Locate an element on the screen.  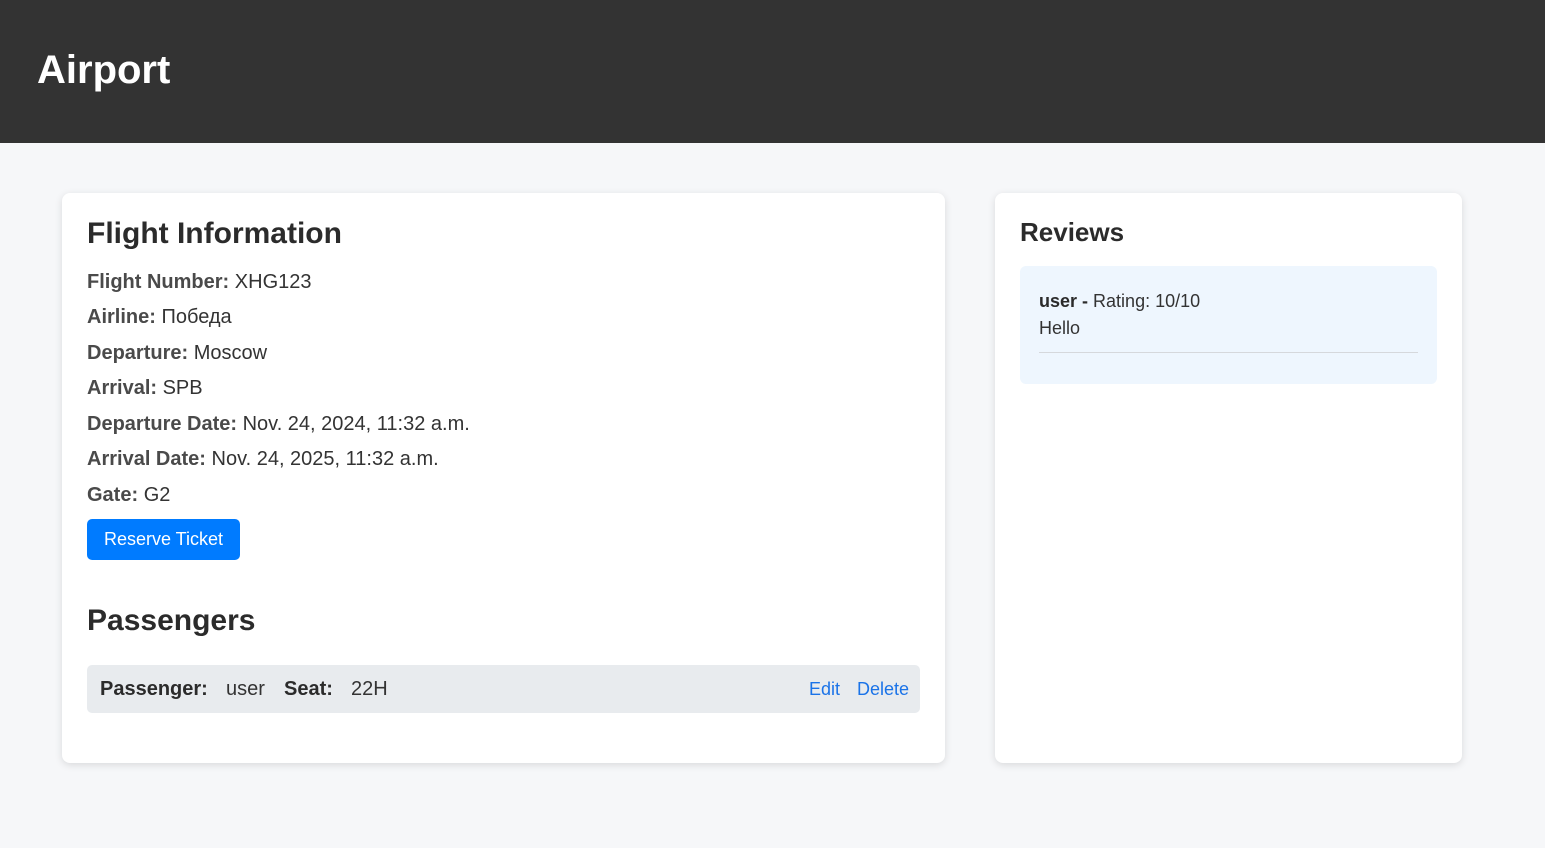
review-user: user - is located at coordinates (1064, 301).